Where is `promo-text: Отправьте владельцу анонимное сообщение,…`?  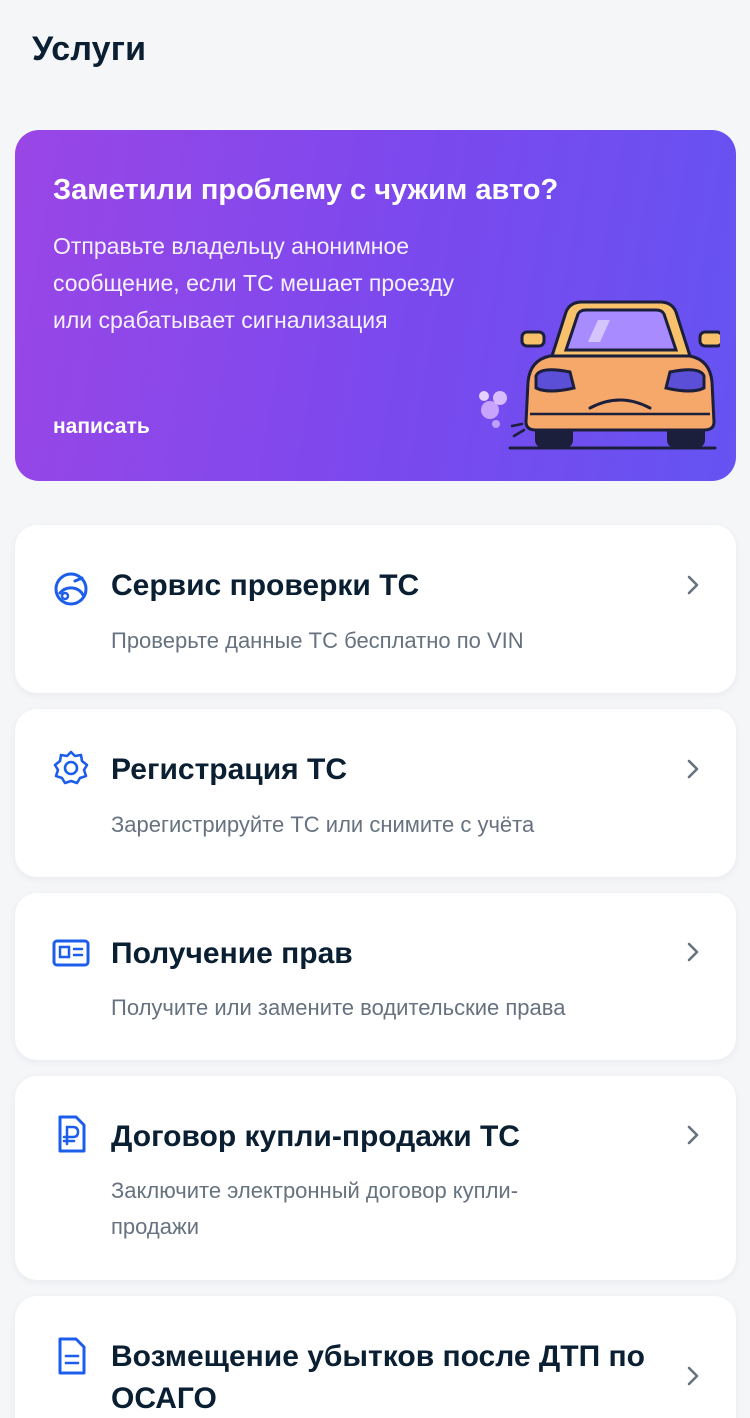 promo-text: Отправьте владельцу анонимное сообщение,… is located at coordinates (254, 283).